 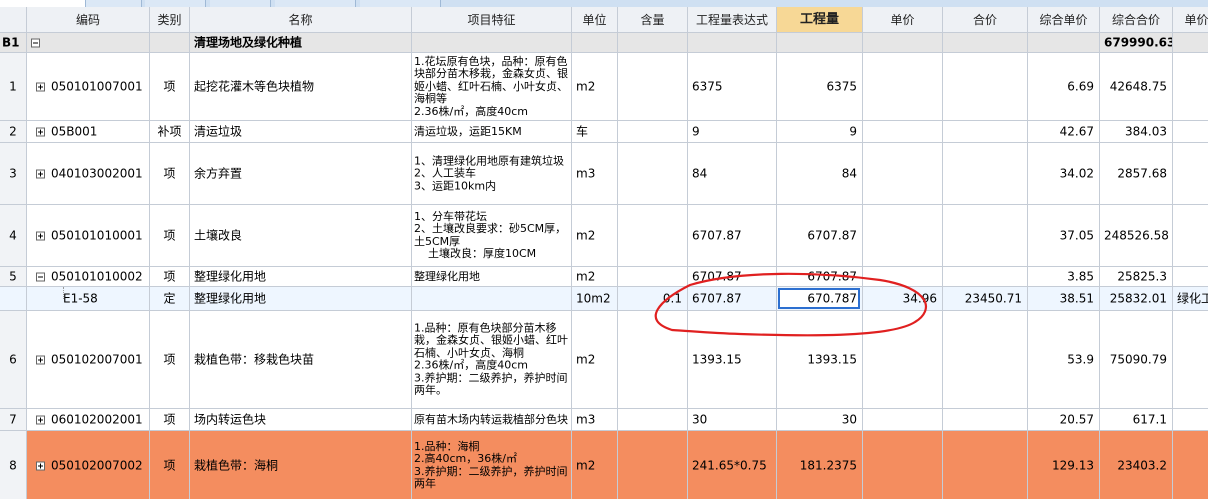 I want to click on cell-comp-unit-price: 20.57, so click(x=1064, y=420).